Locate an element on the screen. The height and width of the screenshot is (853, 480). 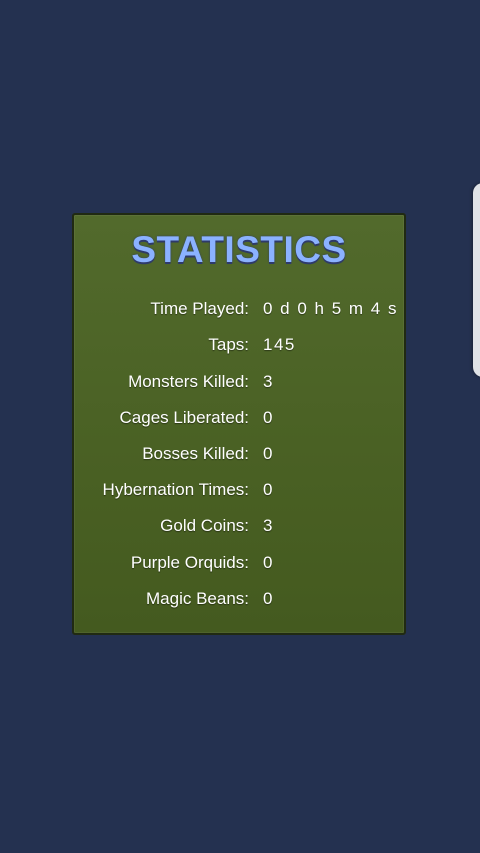
stat-row-gold-coins: Gold Coins: 3 is located at coordinates (239, 528).